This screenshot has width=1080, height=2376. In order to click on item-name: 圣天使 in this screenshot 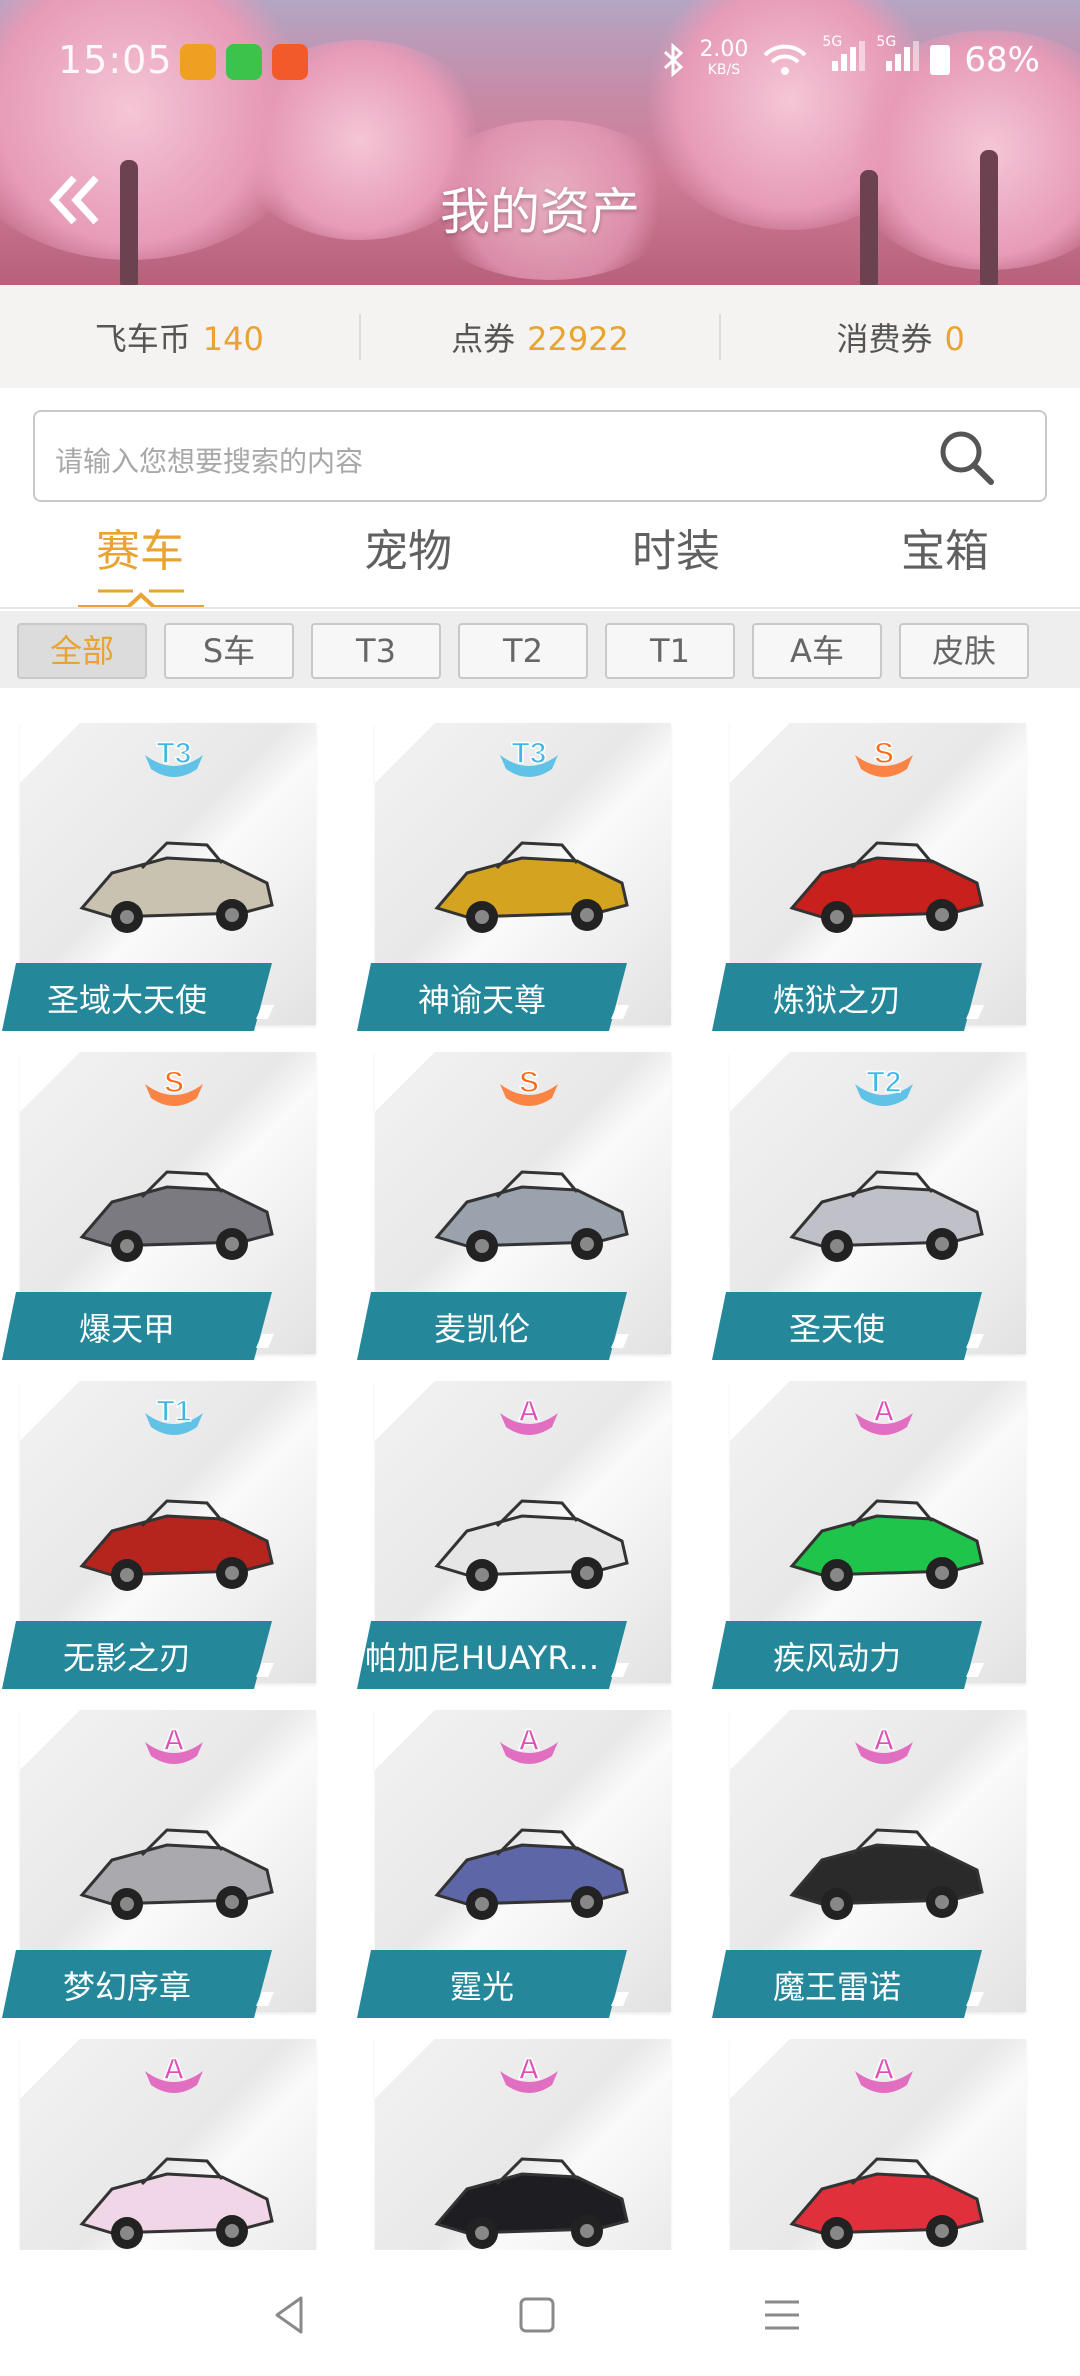, I will do `click(836, 1329)`.